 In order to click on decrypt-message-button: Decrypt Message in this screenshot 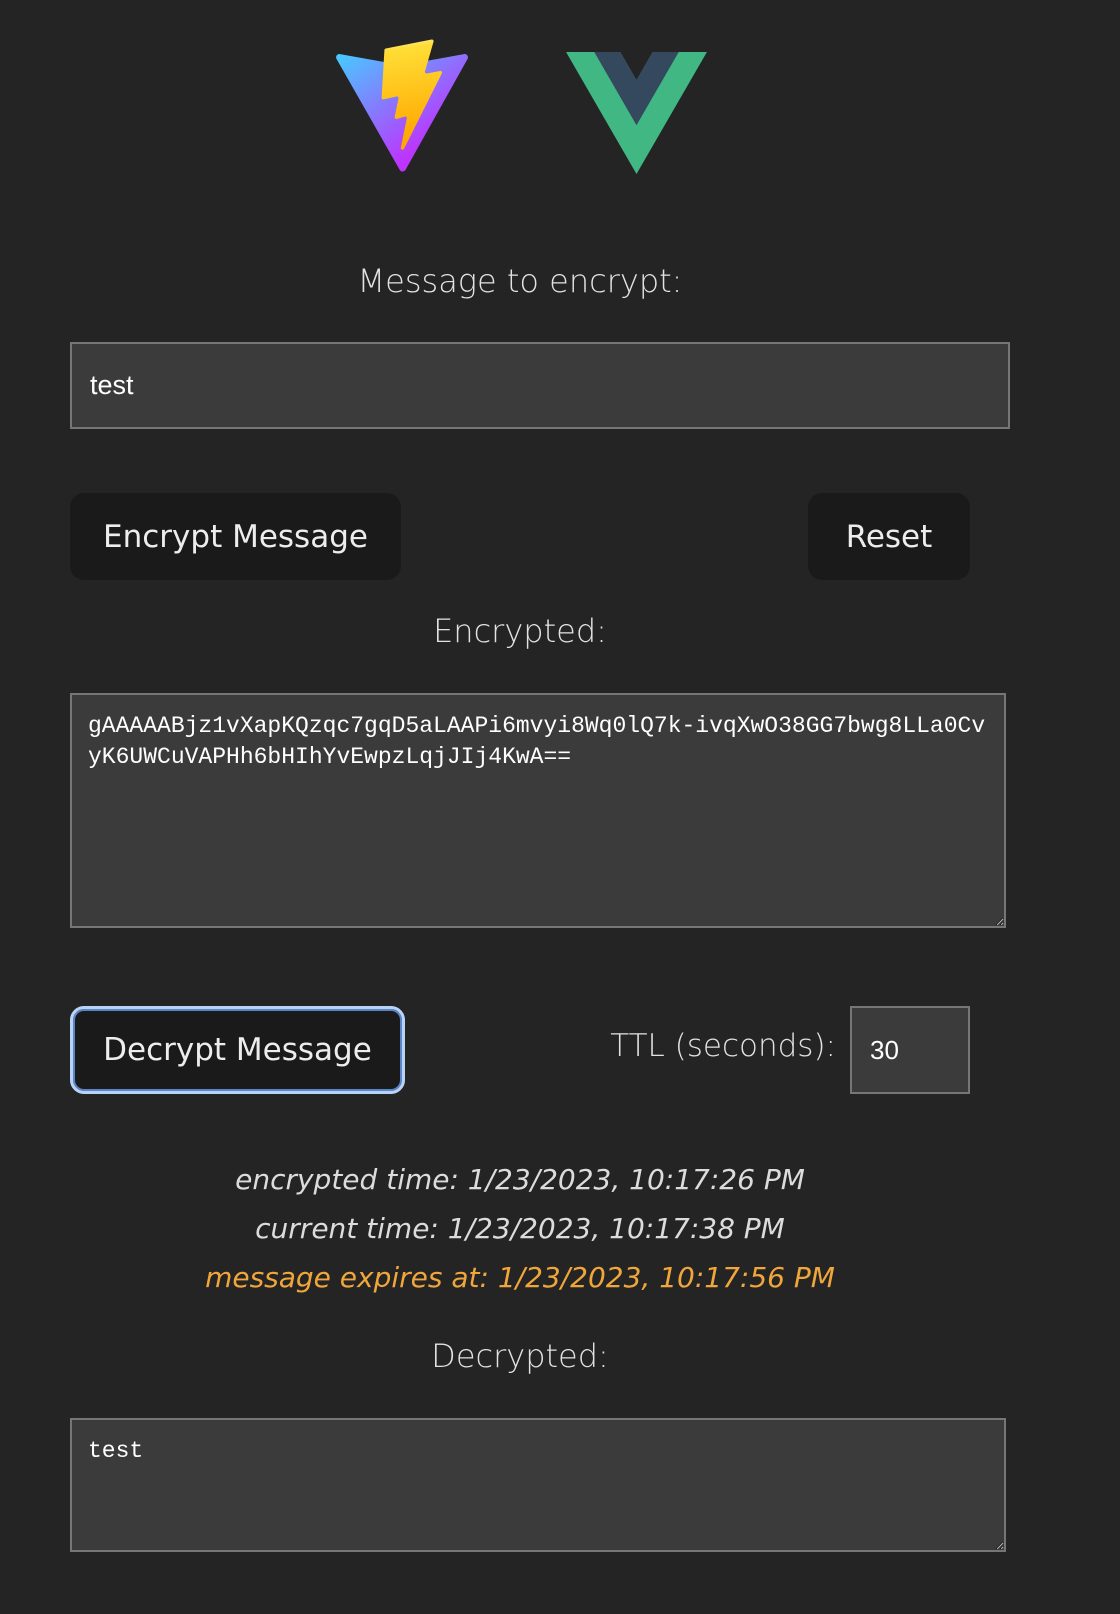, I will do `click(237, 1050)`.